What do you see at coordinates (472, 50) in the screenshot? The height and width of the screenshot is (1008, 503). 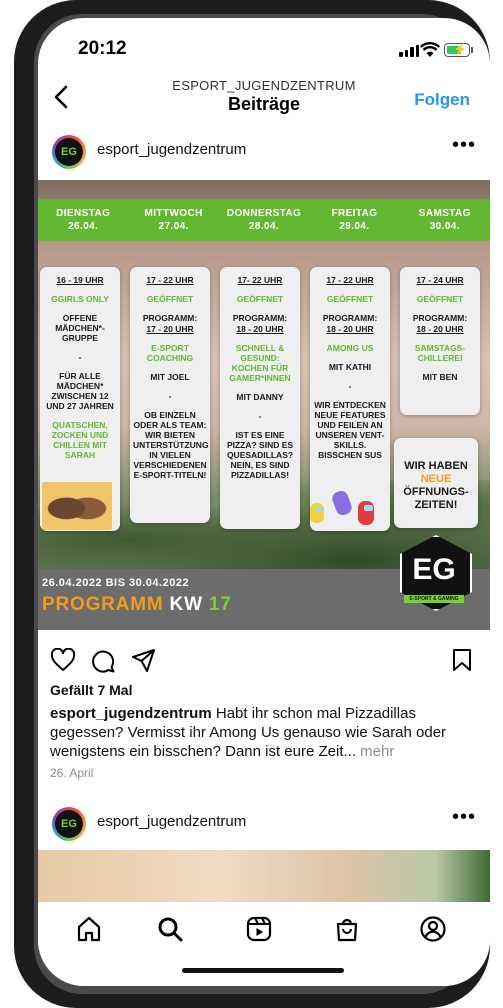 I see `battery-tip` at bounding box center [472, 50].